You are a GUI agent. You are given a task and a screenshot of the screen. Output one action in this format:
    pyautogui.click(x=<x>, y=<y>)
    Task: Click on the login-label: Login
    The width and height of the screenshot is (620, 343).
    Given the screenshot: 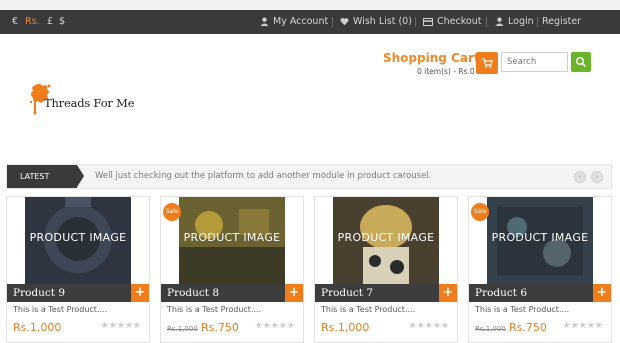 What is the action you would take?
    pyautogui.click(x=521, y=21)
    